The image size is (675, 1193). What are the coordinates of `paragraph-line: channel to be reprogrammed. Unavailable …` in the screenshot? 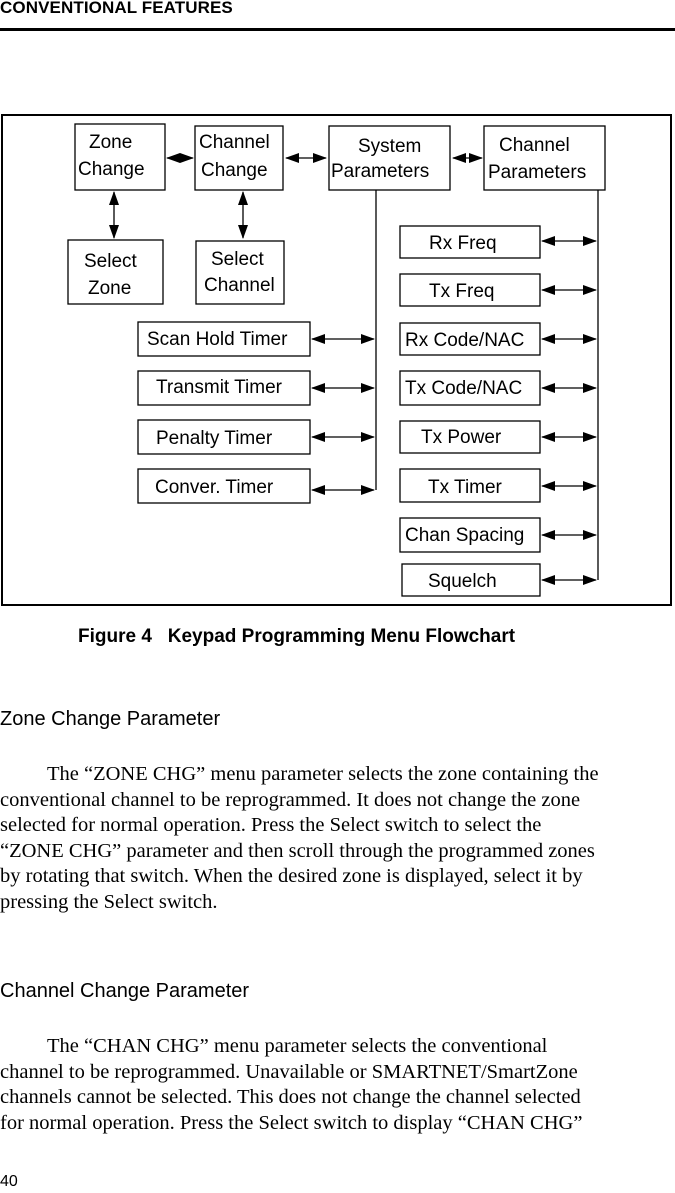 It's located at (289, 1071).